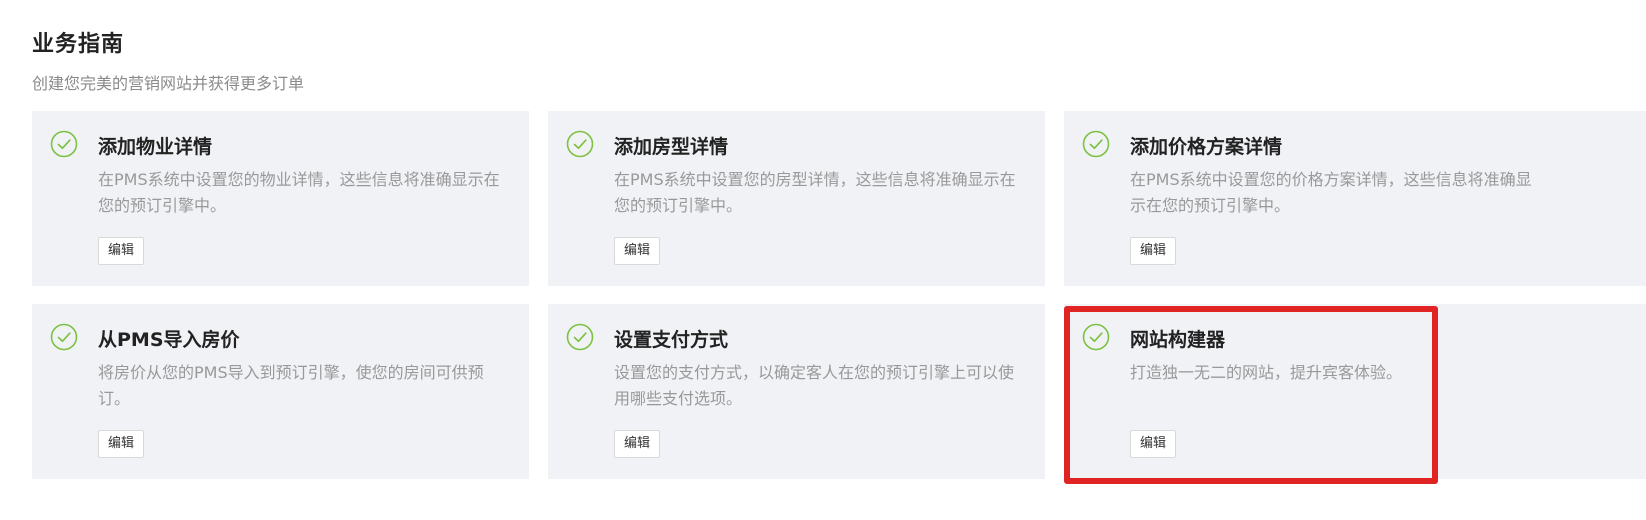 This screenshot has width=1646, height=520. Describe the element at coordinates (78, 44) in the screenshot. I see `page-title: 业务指南` at that location.